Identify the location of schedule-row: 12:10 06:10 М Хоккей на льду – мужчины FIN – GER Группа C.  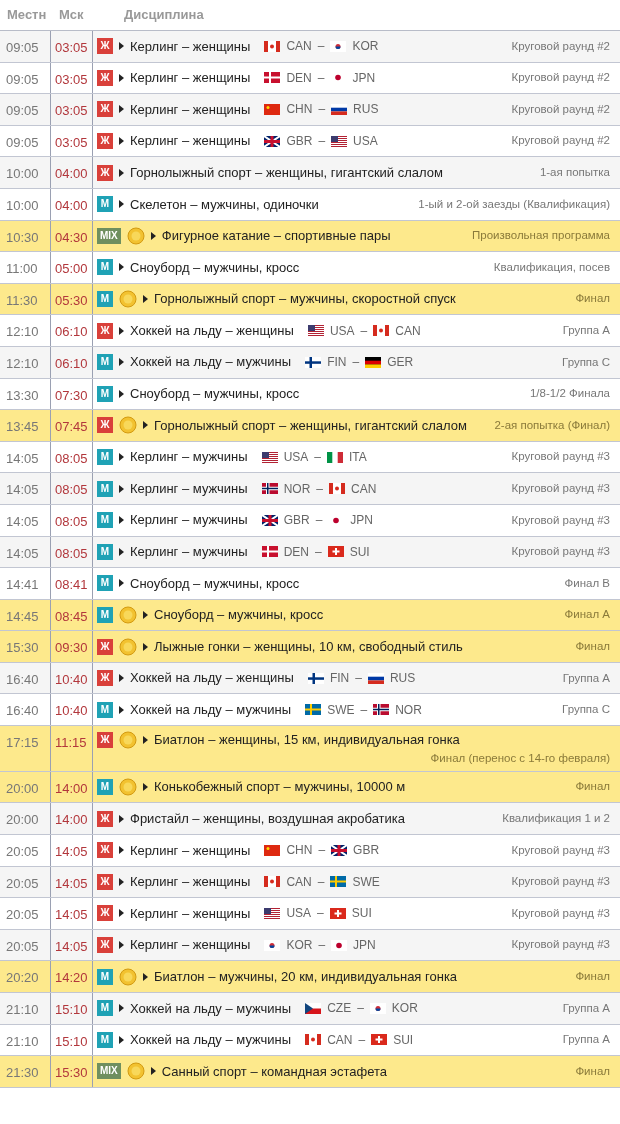
(310, 362).